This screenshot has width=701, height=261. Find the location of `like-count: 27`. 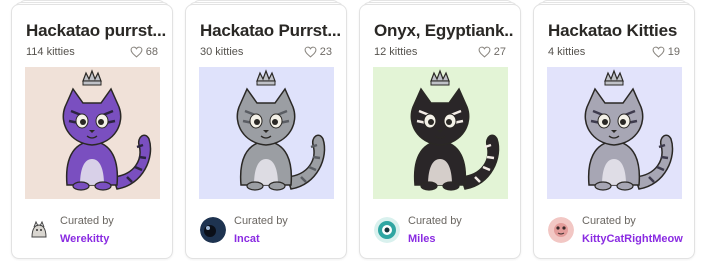

like-count: 27 is located at coordinates (499, 52).